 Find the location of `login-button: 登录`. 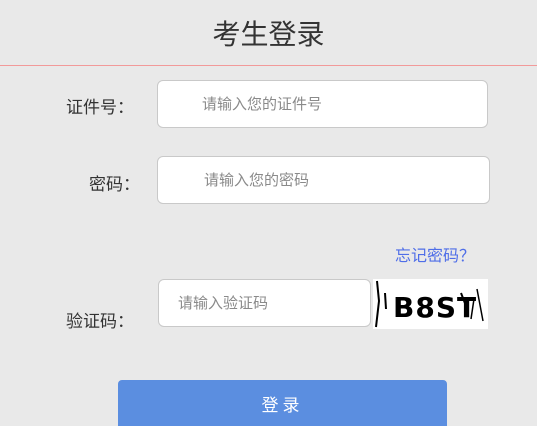

login-button: 登录 is located at coordinates (282, 403).